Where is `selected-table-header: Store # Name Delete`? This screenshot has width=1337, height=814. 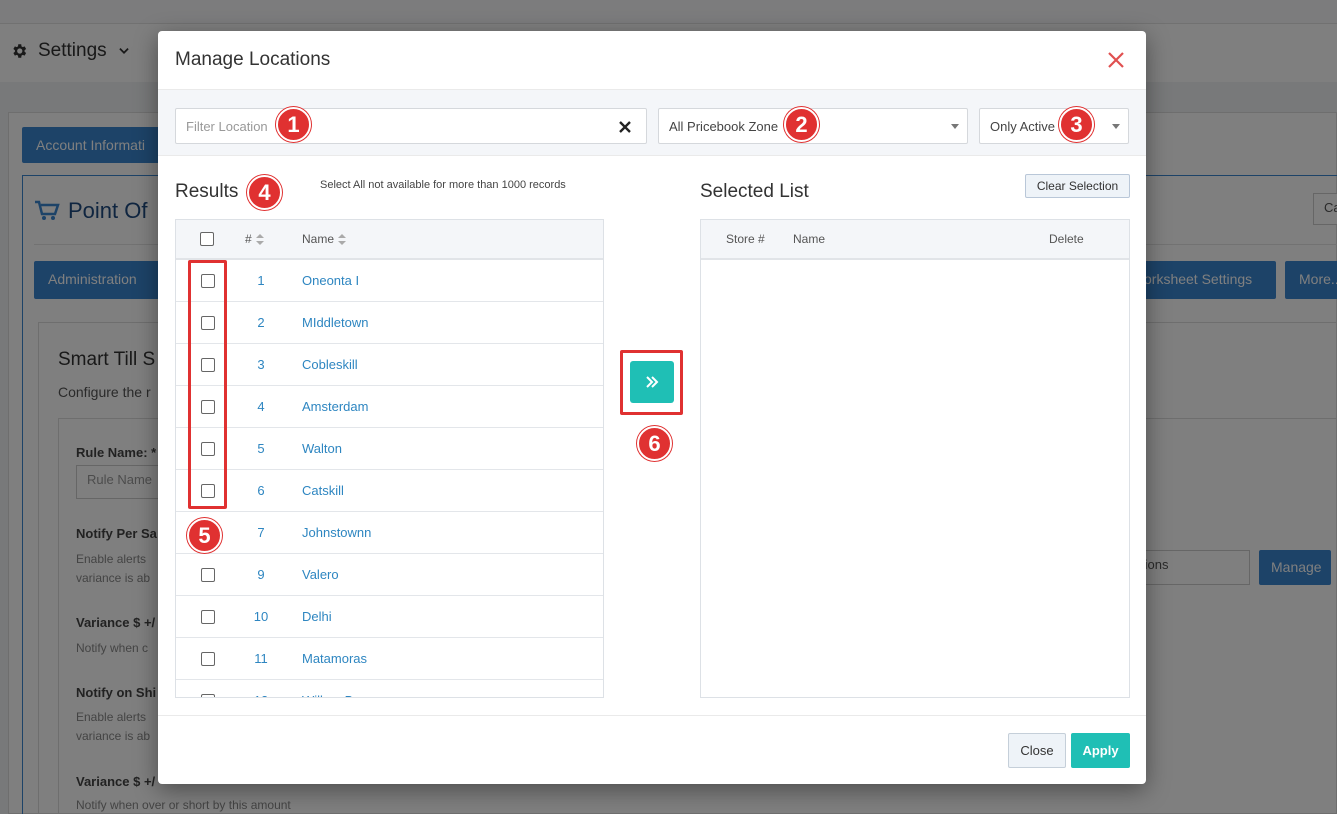
selected-table-header: Store # Name Delete is located at coordinates (915, 240).